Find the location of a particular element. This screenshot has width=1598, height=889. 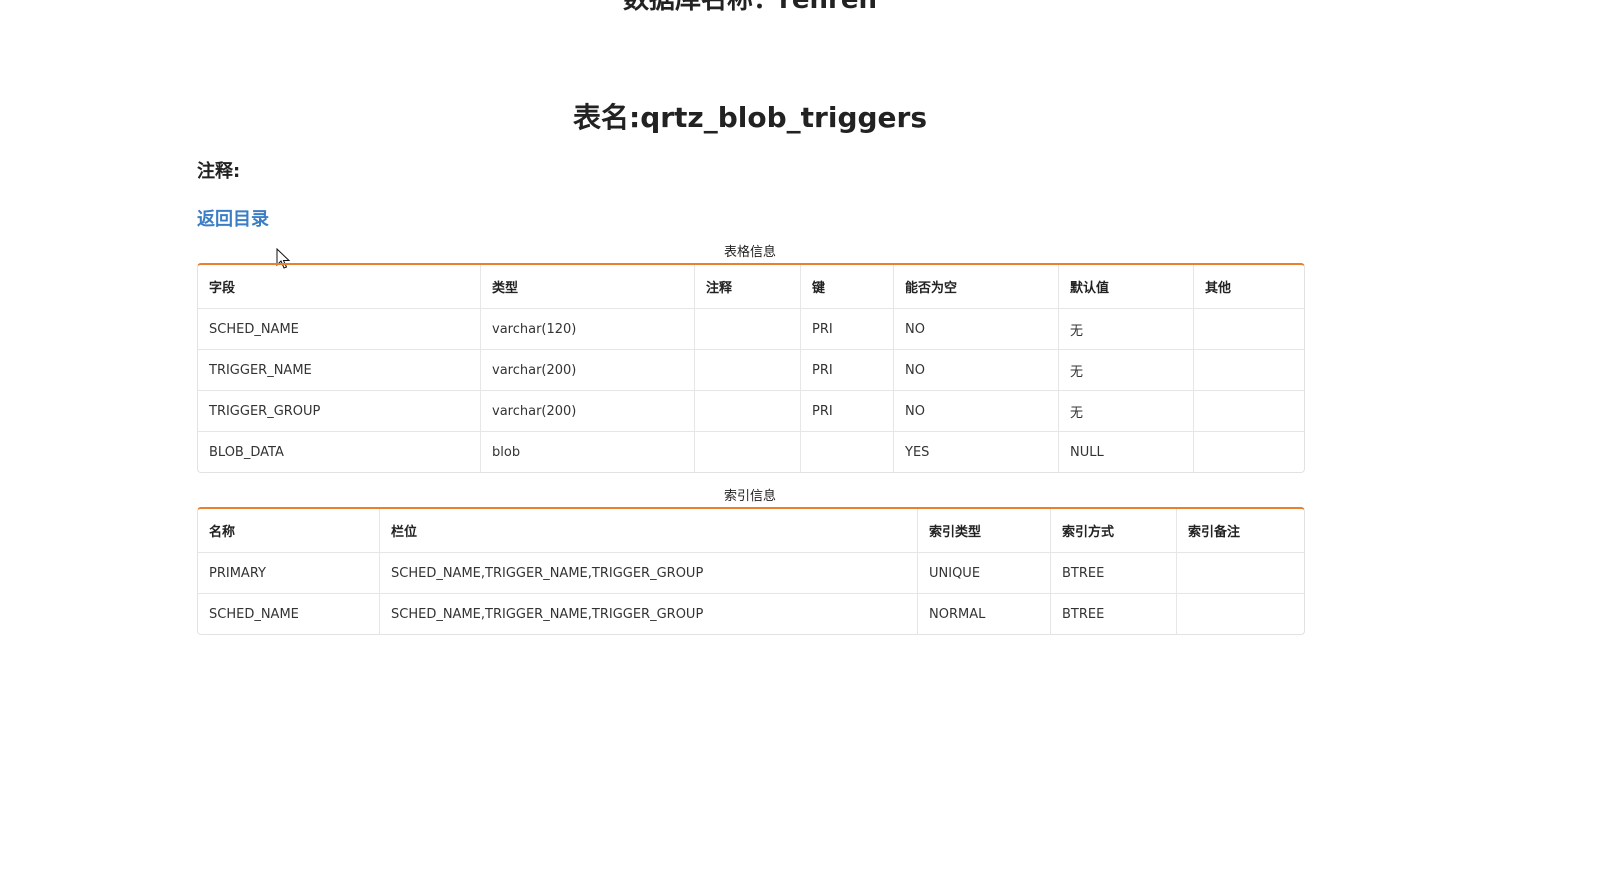

column-header: 索引类型 is located at coordinates (984, 531).